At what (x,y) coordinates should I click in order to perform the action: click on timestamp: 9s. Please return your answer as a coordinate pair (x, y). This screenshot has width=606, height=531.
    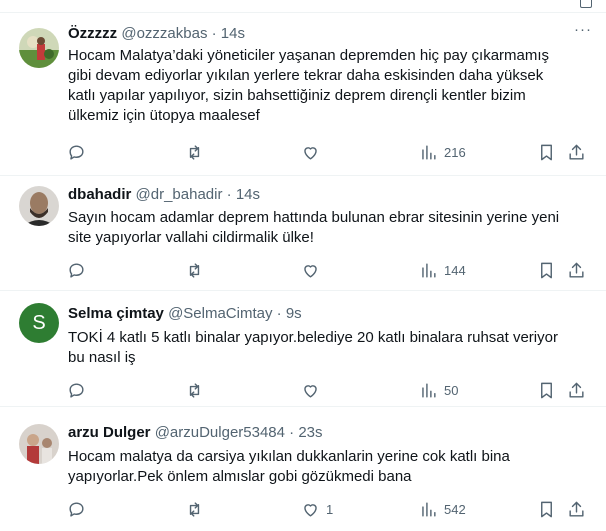
    Looking at the image, I should click on (294, 313).